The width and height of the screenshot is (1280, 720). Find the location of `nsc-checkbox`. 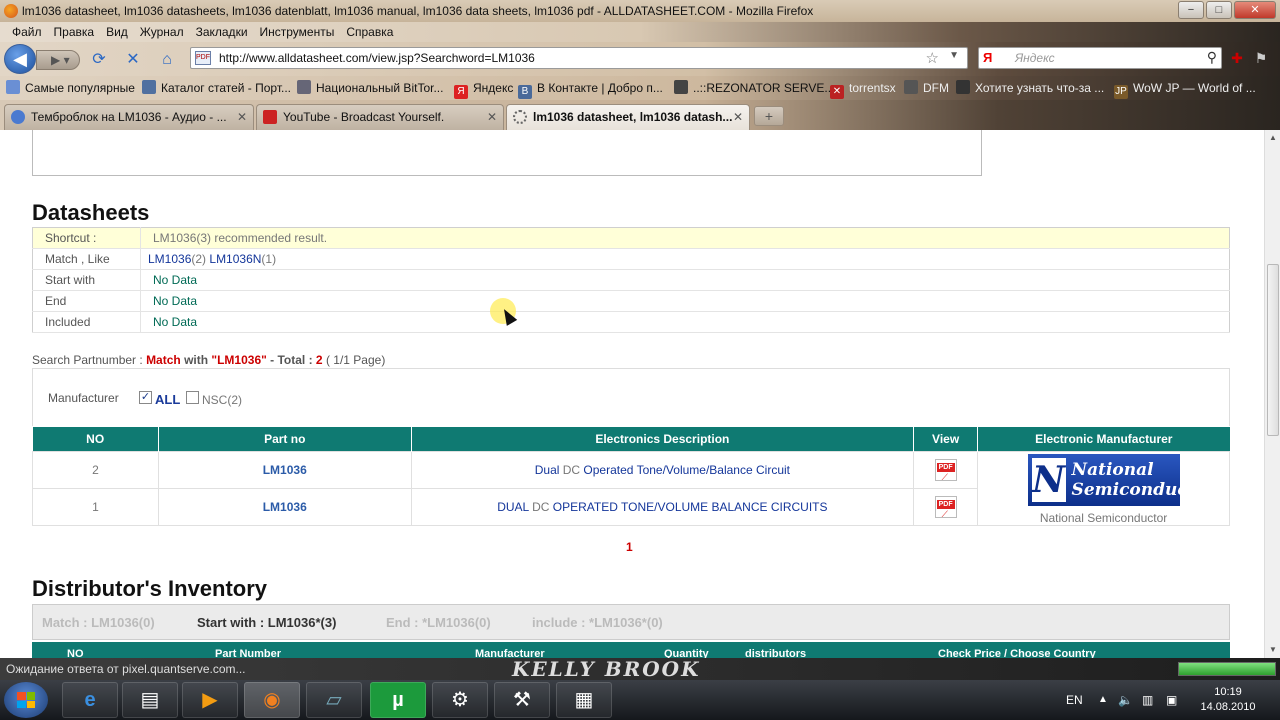

nsc-checkbox is located at coordinates (192, 397).